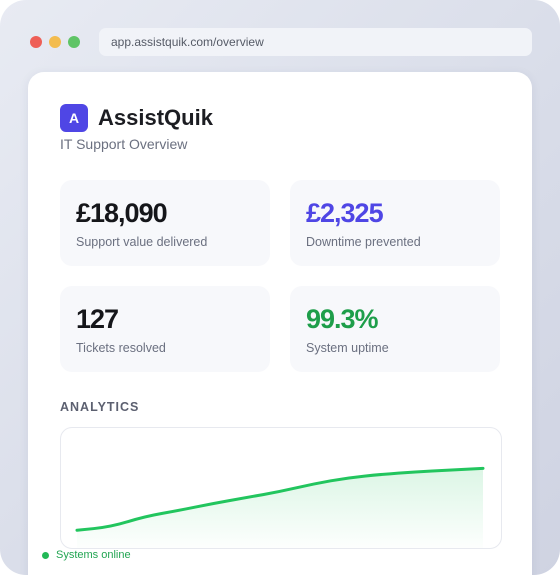 This screenshot has height=575, width=560. Describe the element at coordinates (124, 144) in the screenshot. I see `page-subtitle: IT Support Overview` at that location.